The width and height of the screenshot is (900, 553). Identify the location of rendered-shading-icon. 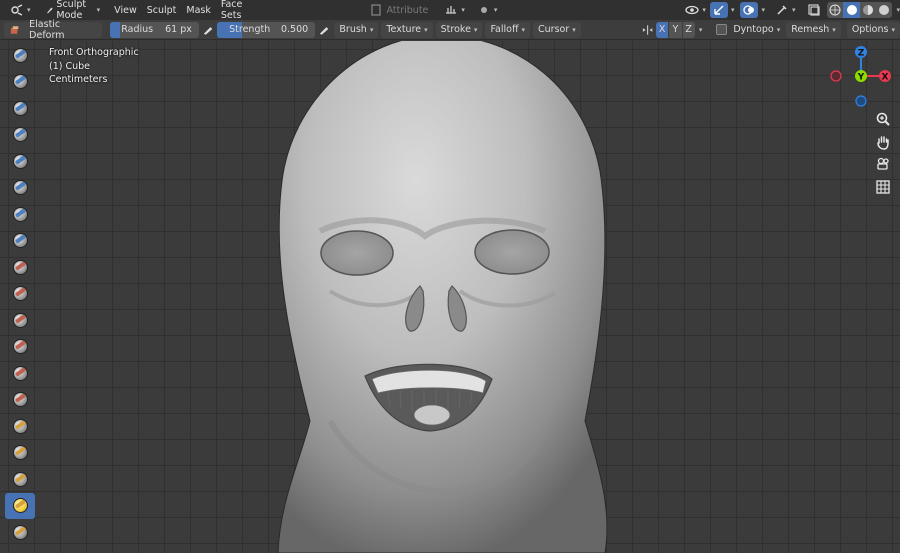
(884, 10).